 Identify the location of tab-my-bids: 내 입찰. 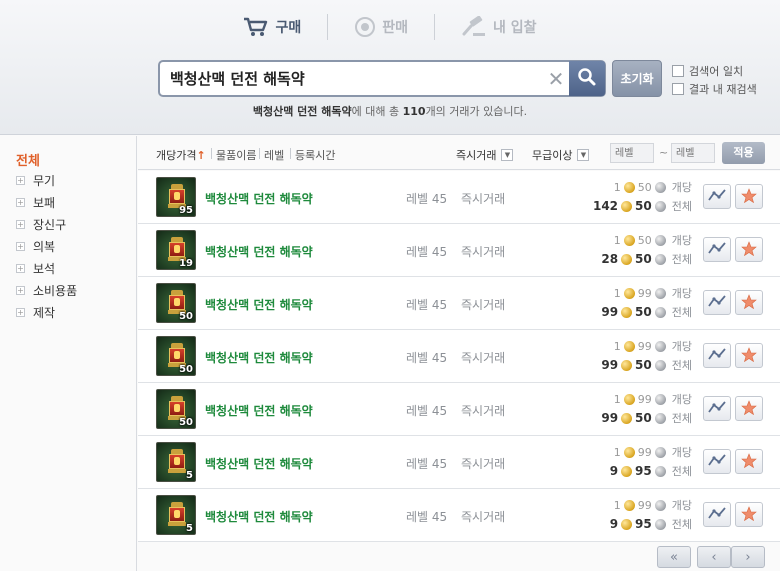
(499, 27).